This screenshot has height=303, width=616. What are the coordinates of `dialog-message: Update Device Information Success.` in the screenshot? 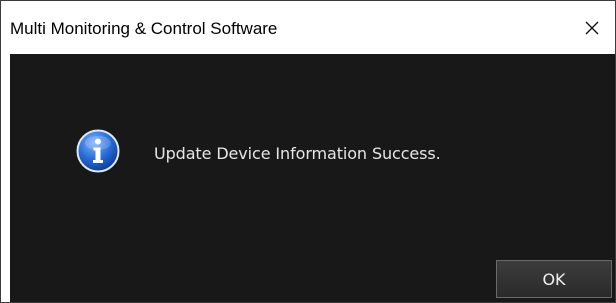 It's located at (297, 153).